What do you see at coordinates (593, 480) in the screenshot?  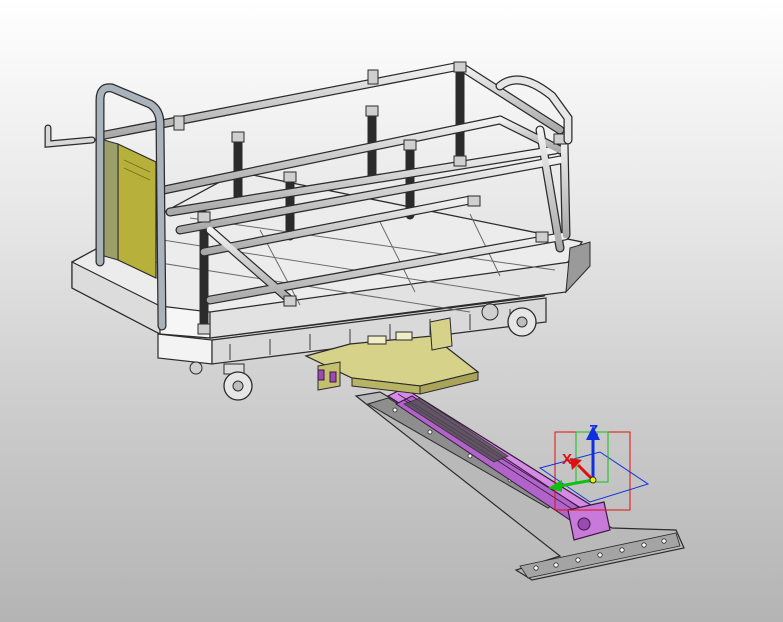 I see `triad-origin` at bounding box center [593, 480].